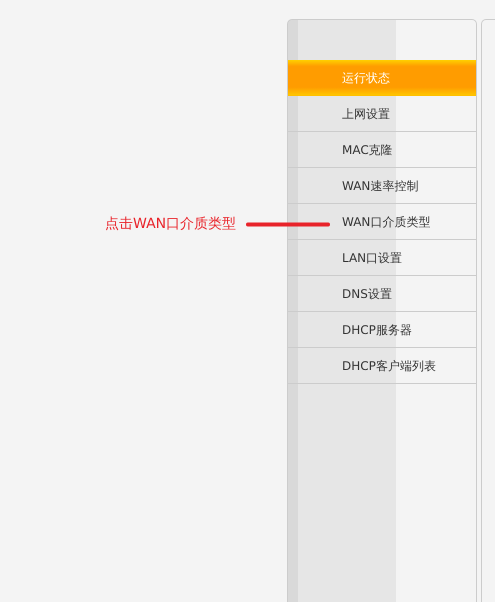  What do you see at coordinates (382, 294) in the screenshot?
I see `menu-item: DNS设置` at bounding box center [382, 294].